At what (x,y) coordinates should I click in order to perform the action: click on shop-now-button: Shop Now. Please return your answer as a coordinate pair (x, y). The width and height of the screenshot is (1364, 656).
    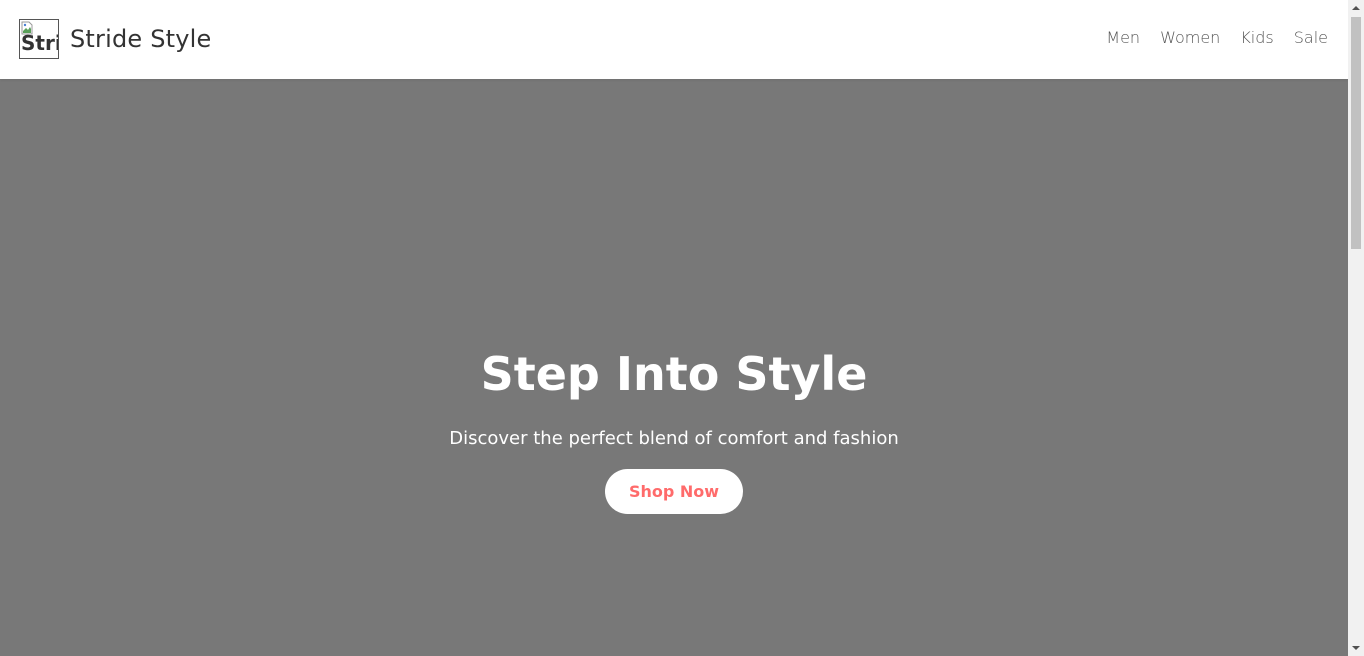
    Looking at the image, I should click on (674, 492).